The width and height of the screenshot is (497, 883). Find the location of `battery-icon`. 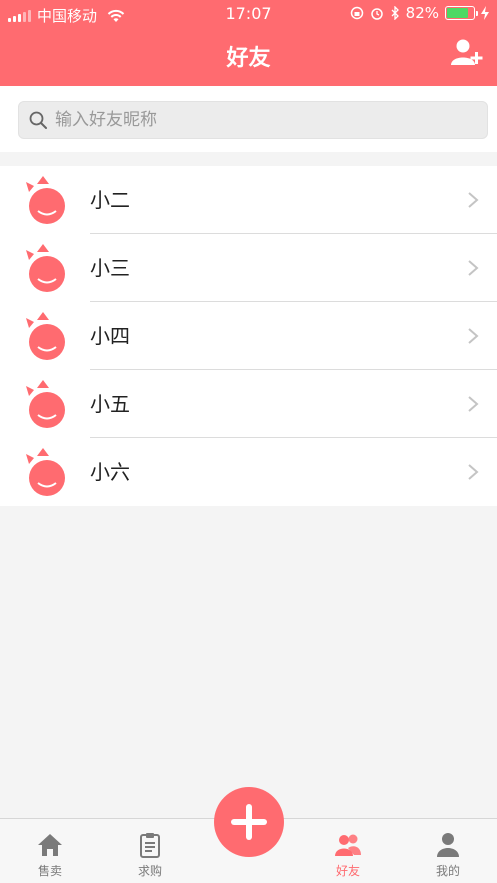

battery-icon is located at coordinates (461, 13).